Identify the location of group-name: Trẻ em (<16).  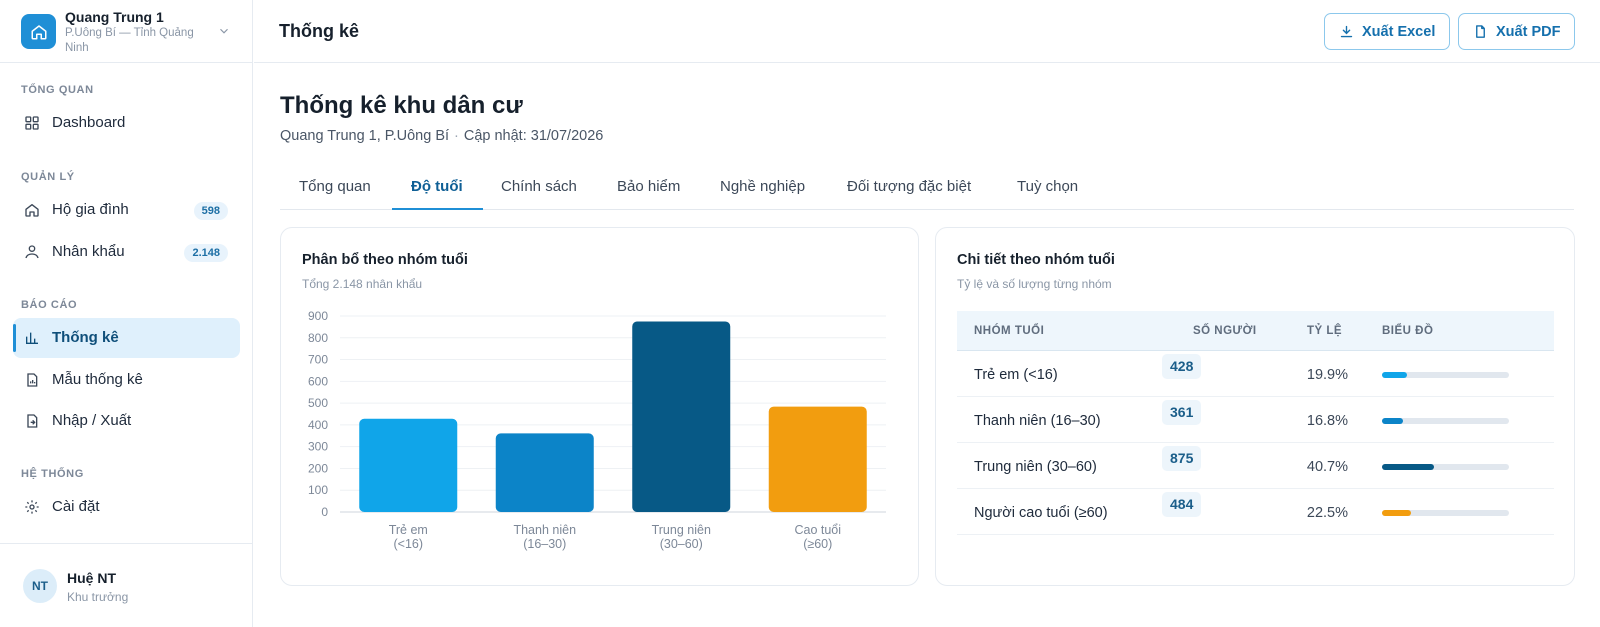
(1016, 375).